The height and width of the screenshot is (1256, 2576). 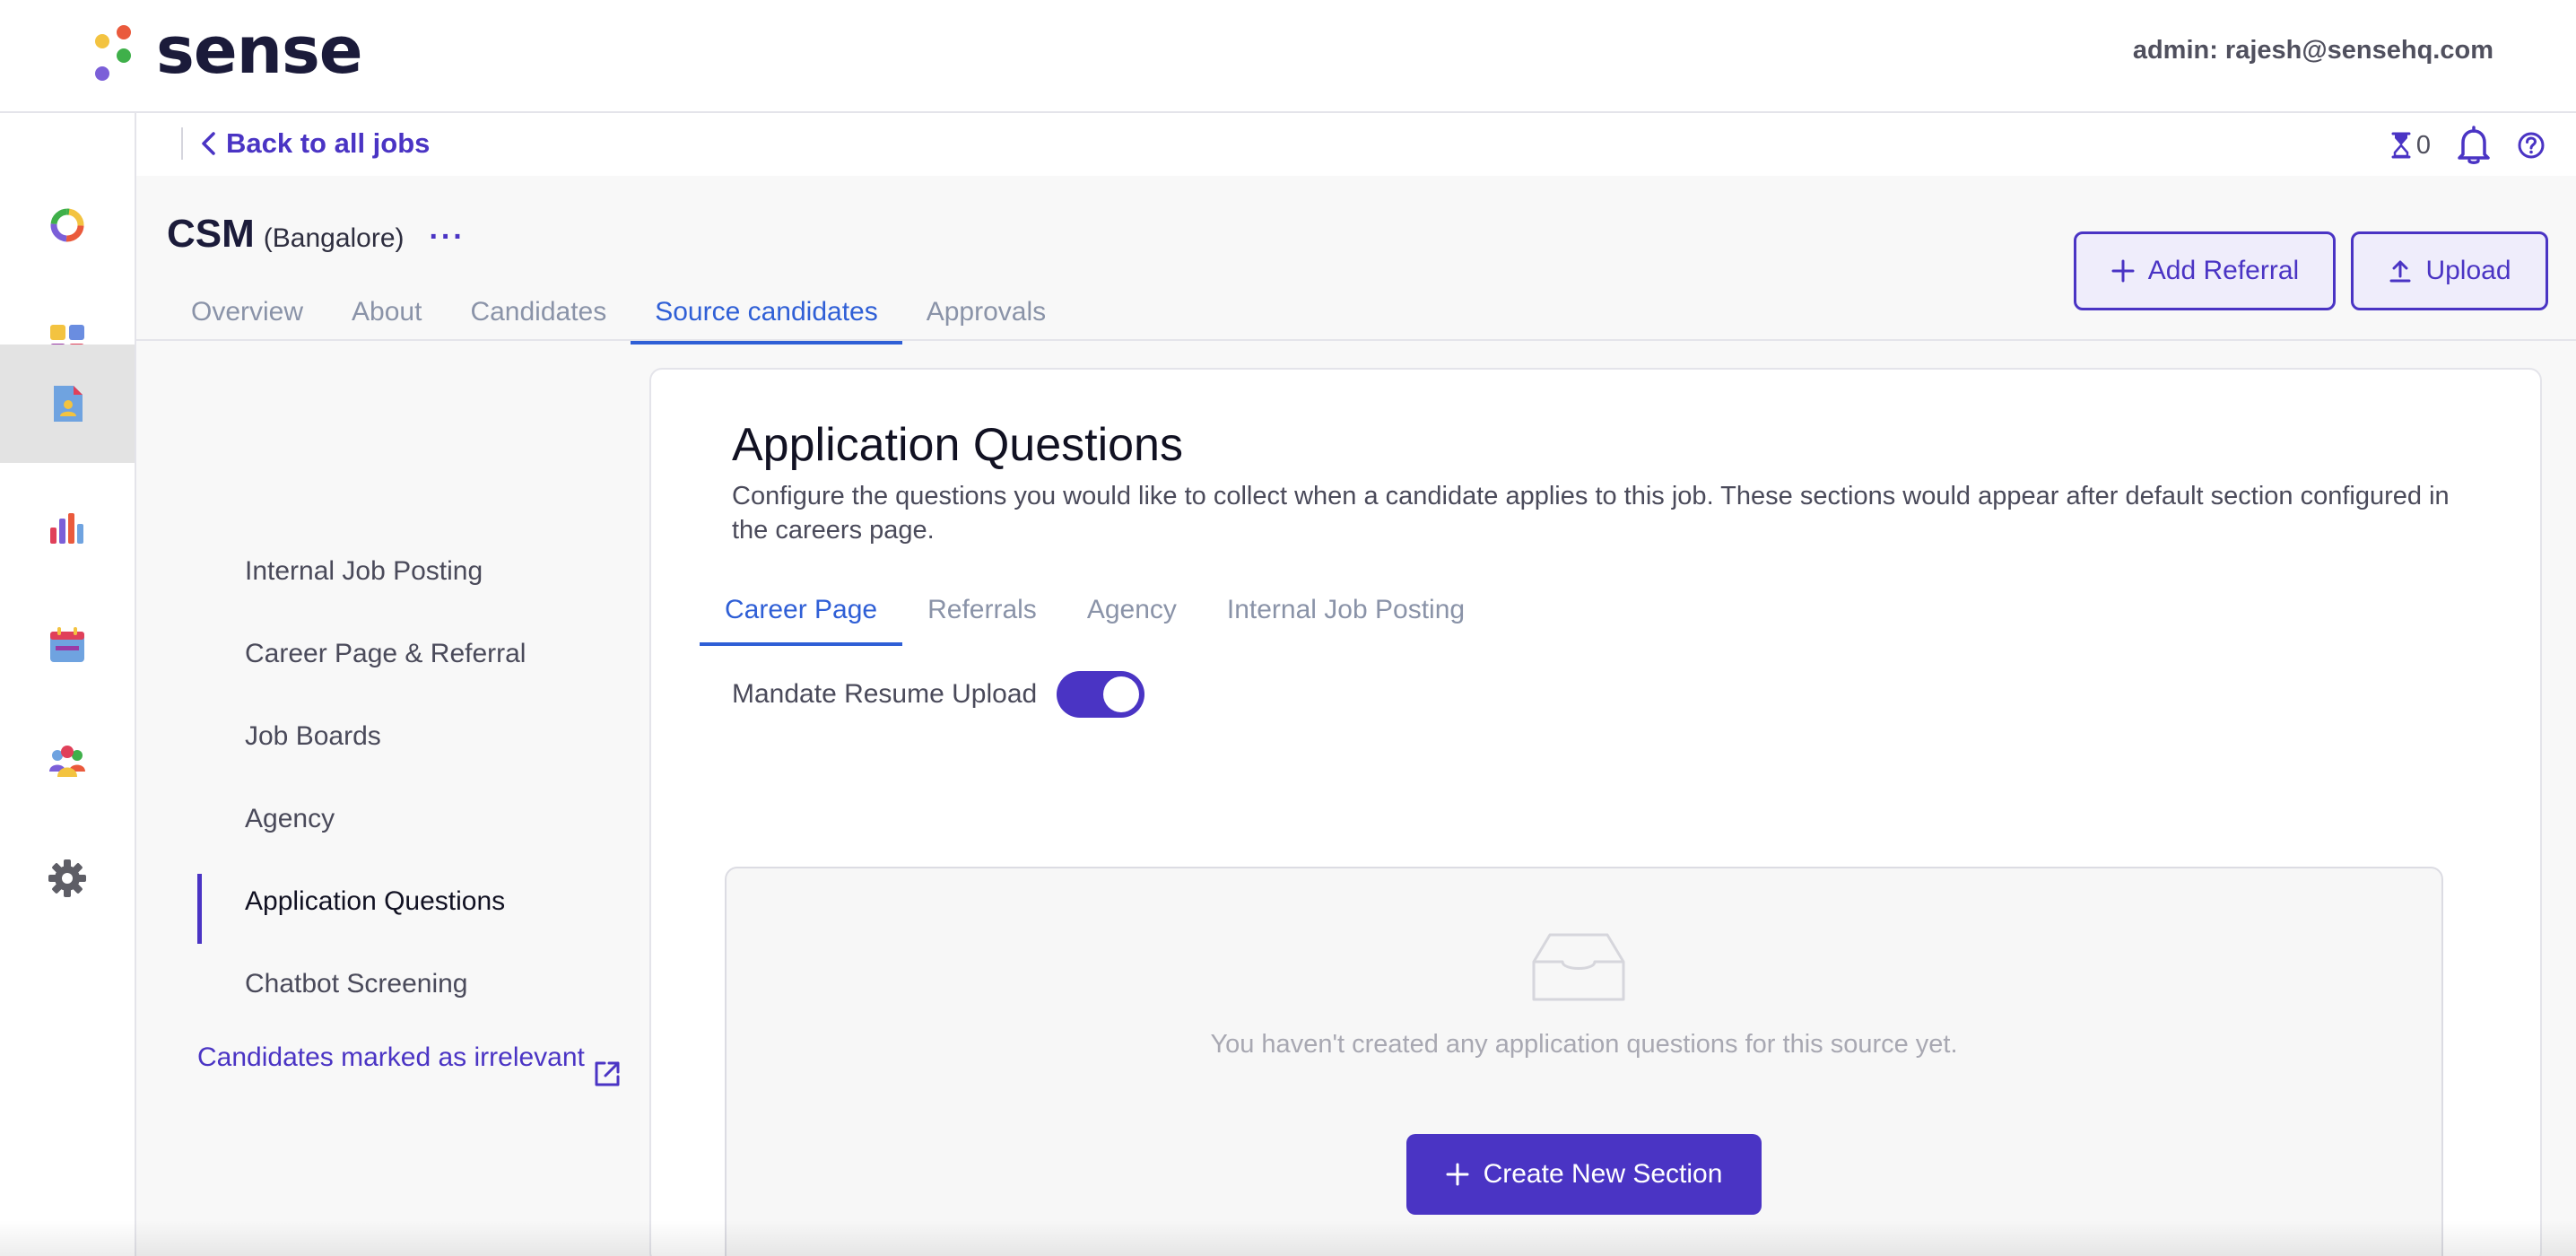 What do you see at coordinates (356, 984) in the screenshot?
I see `subnav-item-chatbot-screening: Chatbot Screening` at bounding box center [356, 984].